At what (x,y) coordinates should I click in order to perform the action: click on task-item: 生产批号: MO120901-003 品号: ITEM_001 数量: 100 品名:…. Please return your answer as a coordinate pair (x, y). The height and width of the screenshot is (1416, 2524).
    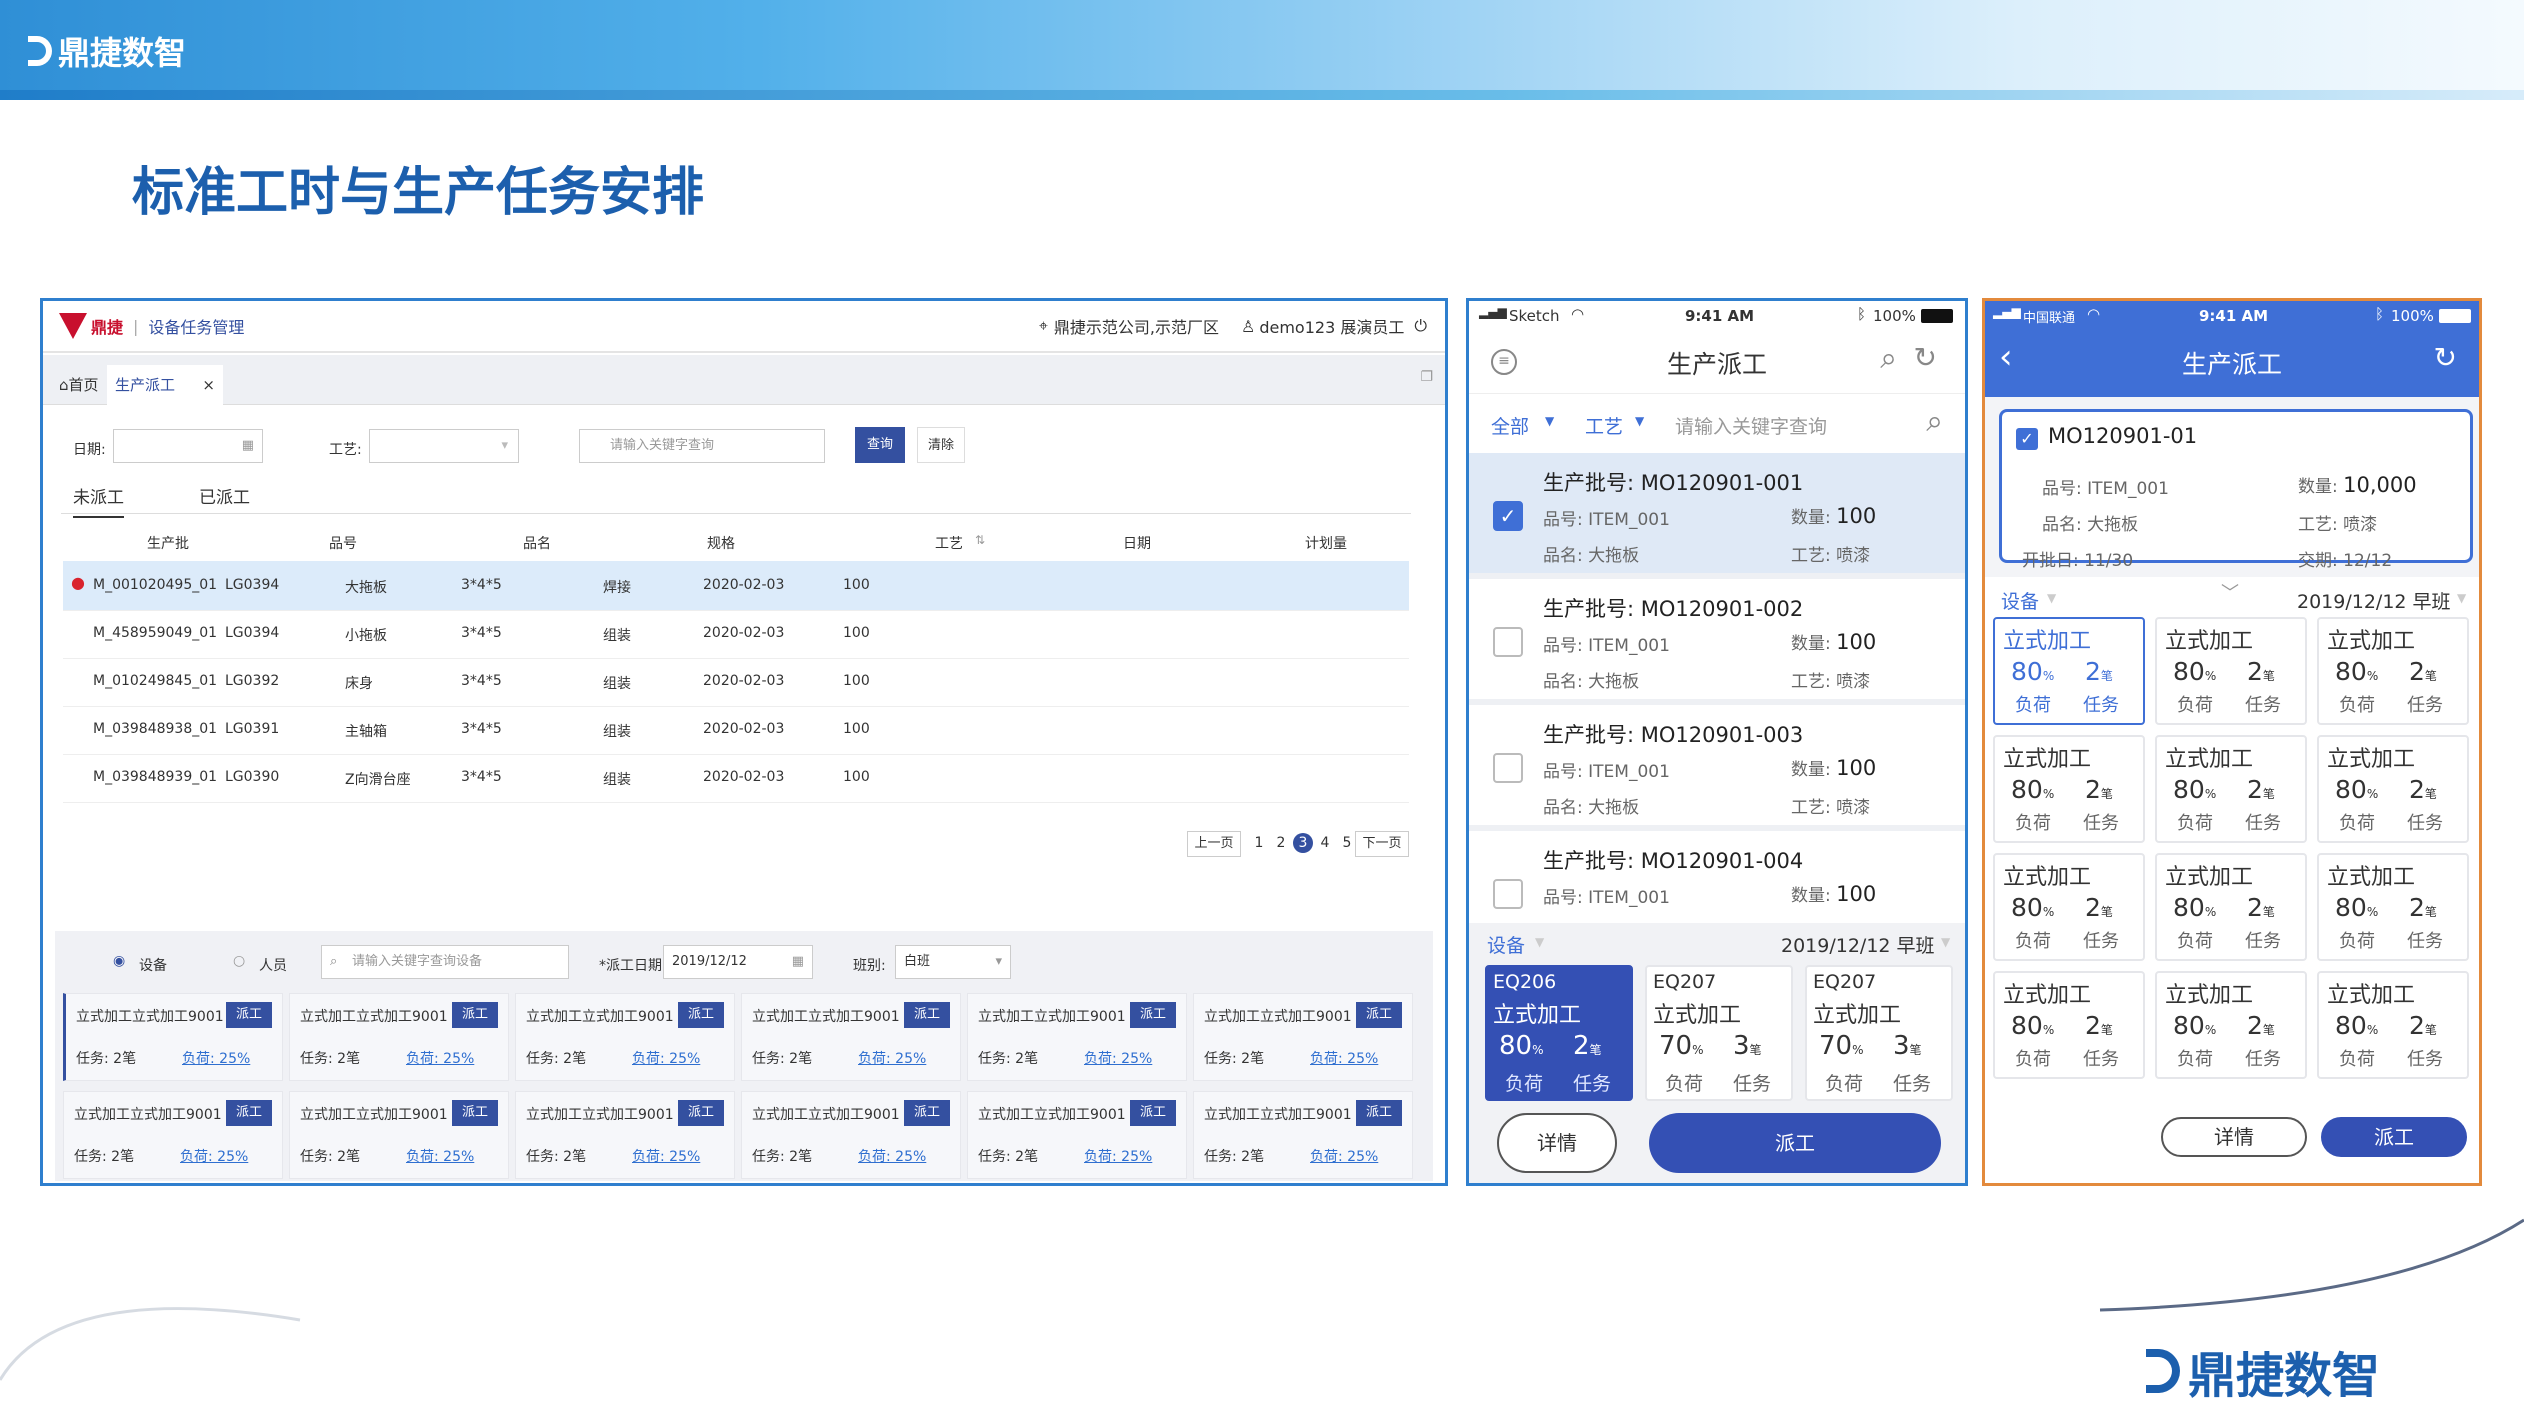
    Looking at the image, I should click on (1717, 765).